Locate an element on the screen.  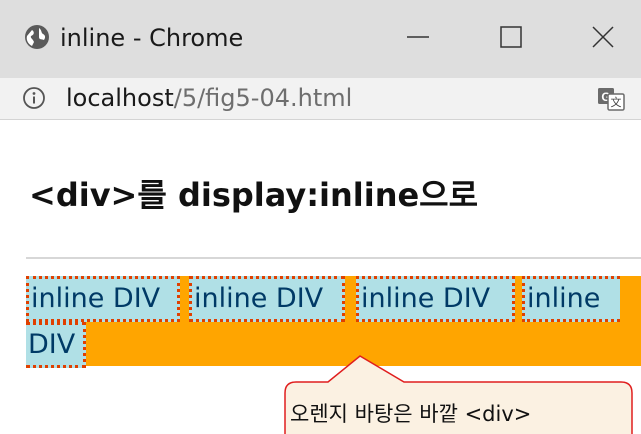
url-field: localhost/5/fig5-04.html is located at coordinates (209, 98).